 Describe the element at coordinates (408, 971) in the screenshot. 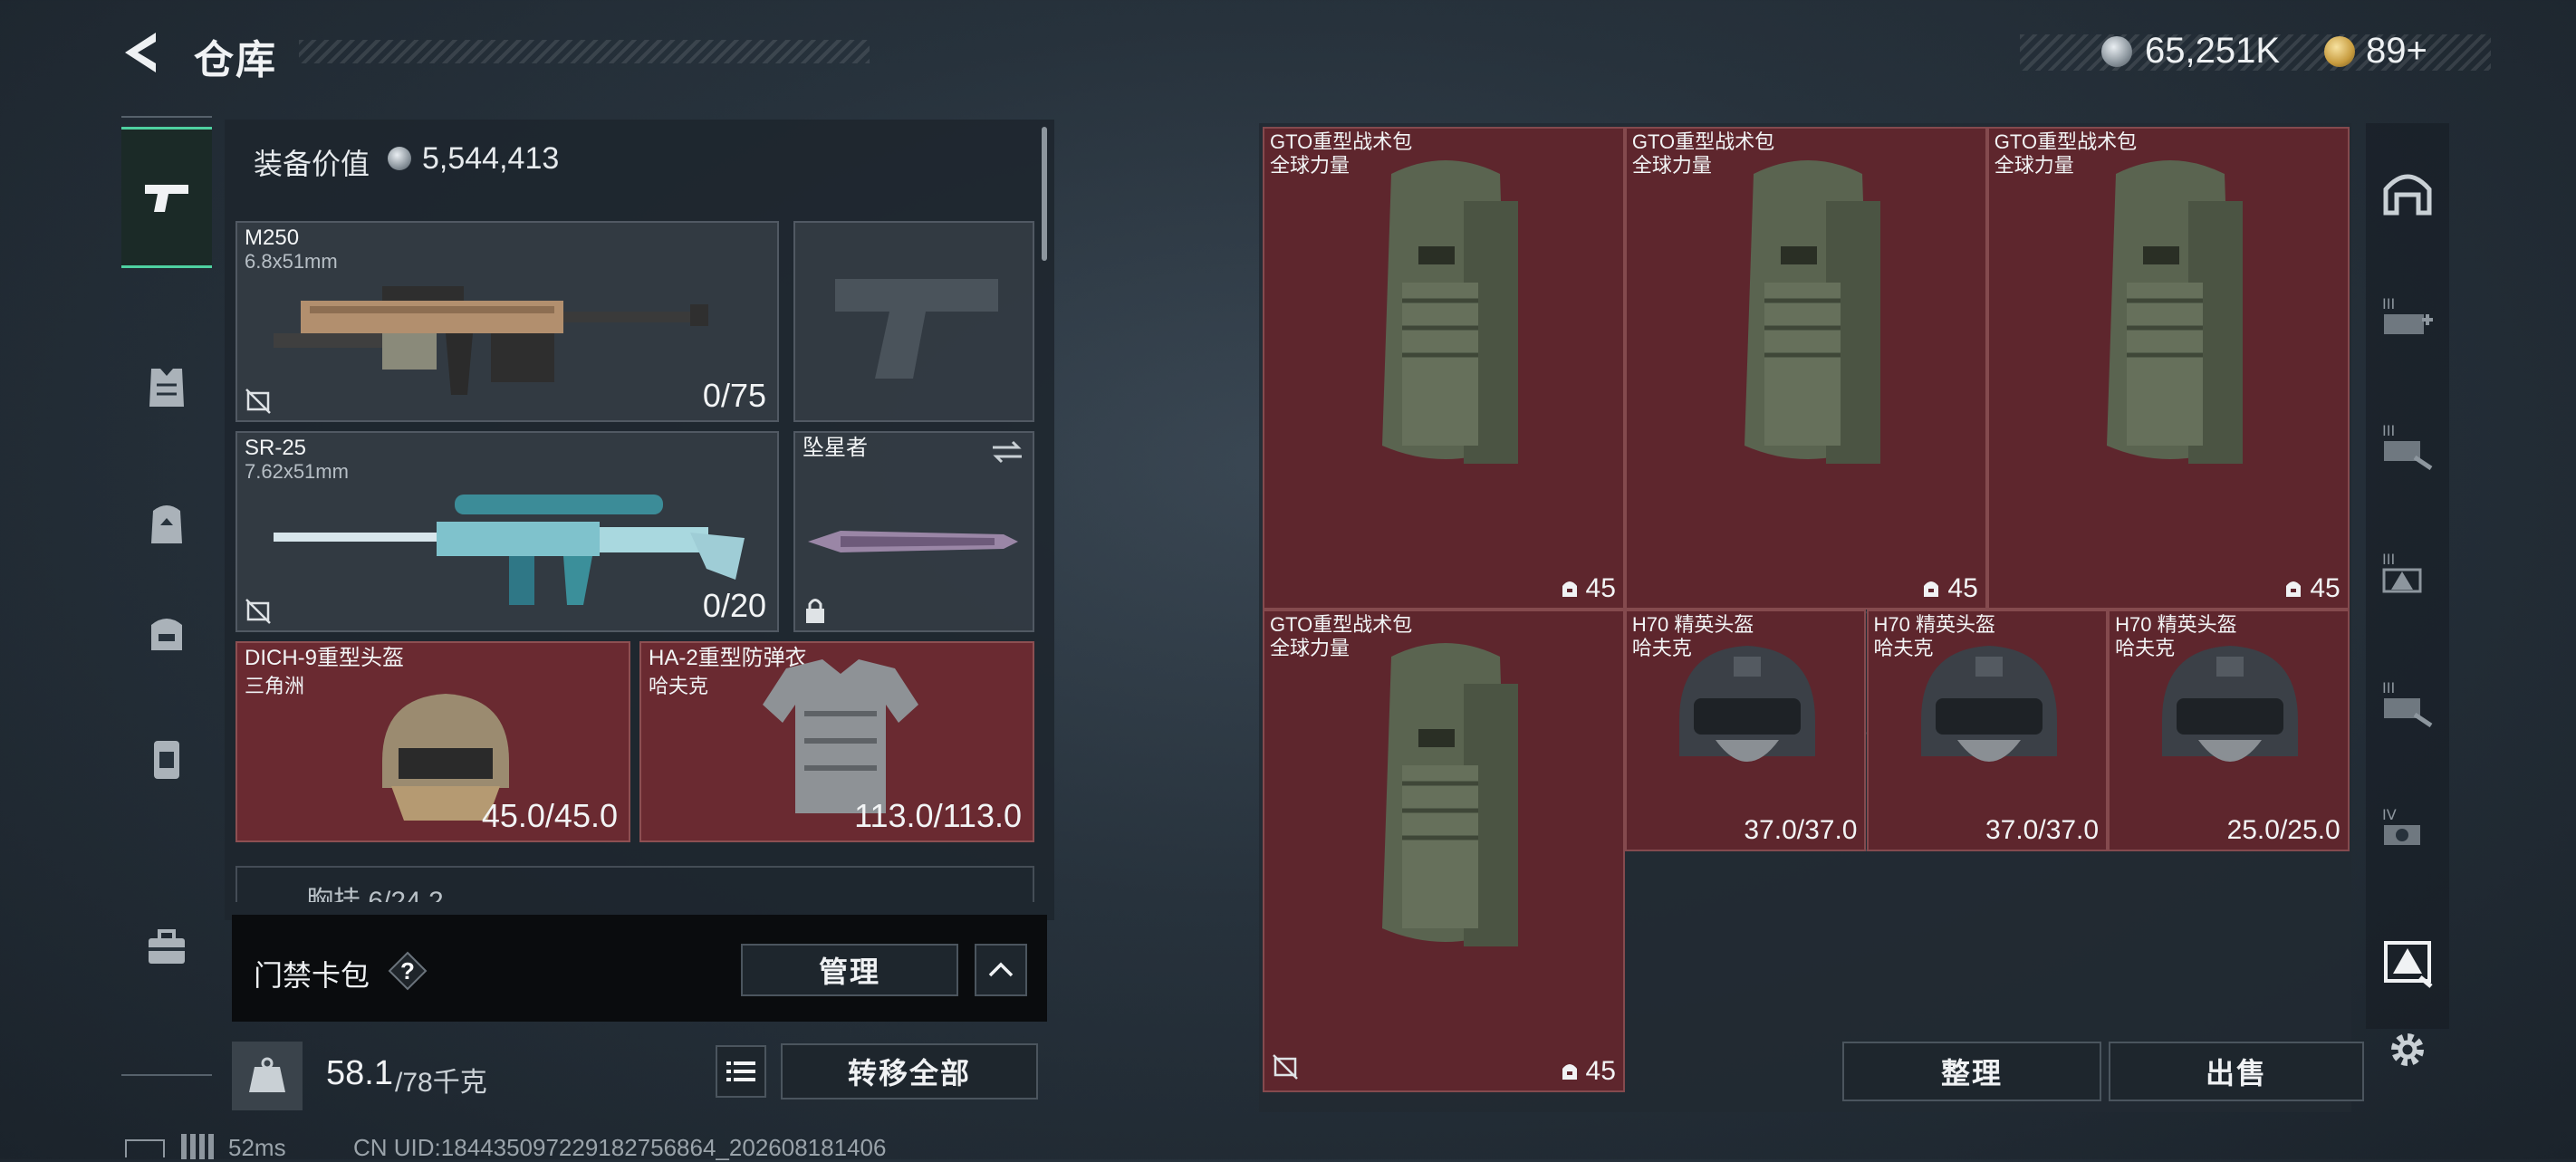

I see `keycard-help-button: ?` at that location.